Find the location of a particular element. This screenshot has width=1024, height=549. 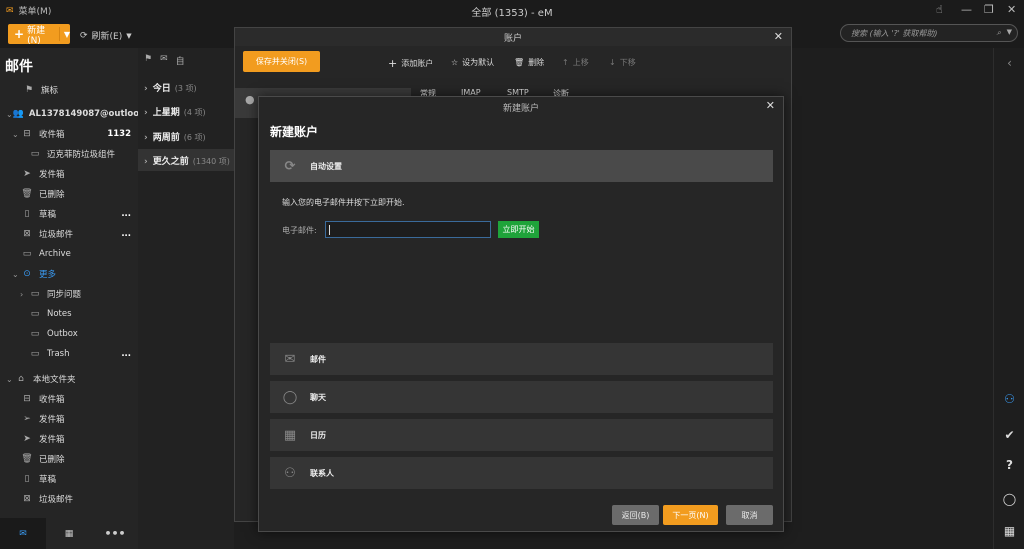

envelope-column-icon: ✉ is located at coordinates (164, 60).